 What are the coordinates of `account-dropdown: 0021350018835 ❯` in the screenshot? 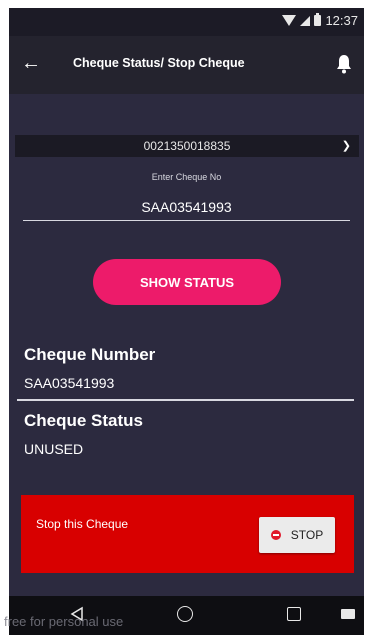 It's located at (187, 146).